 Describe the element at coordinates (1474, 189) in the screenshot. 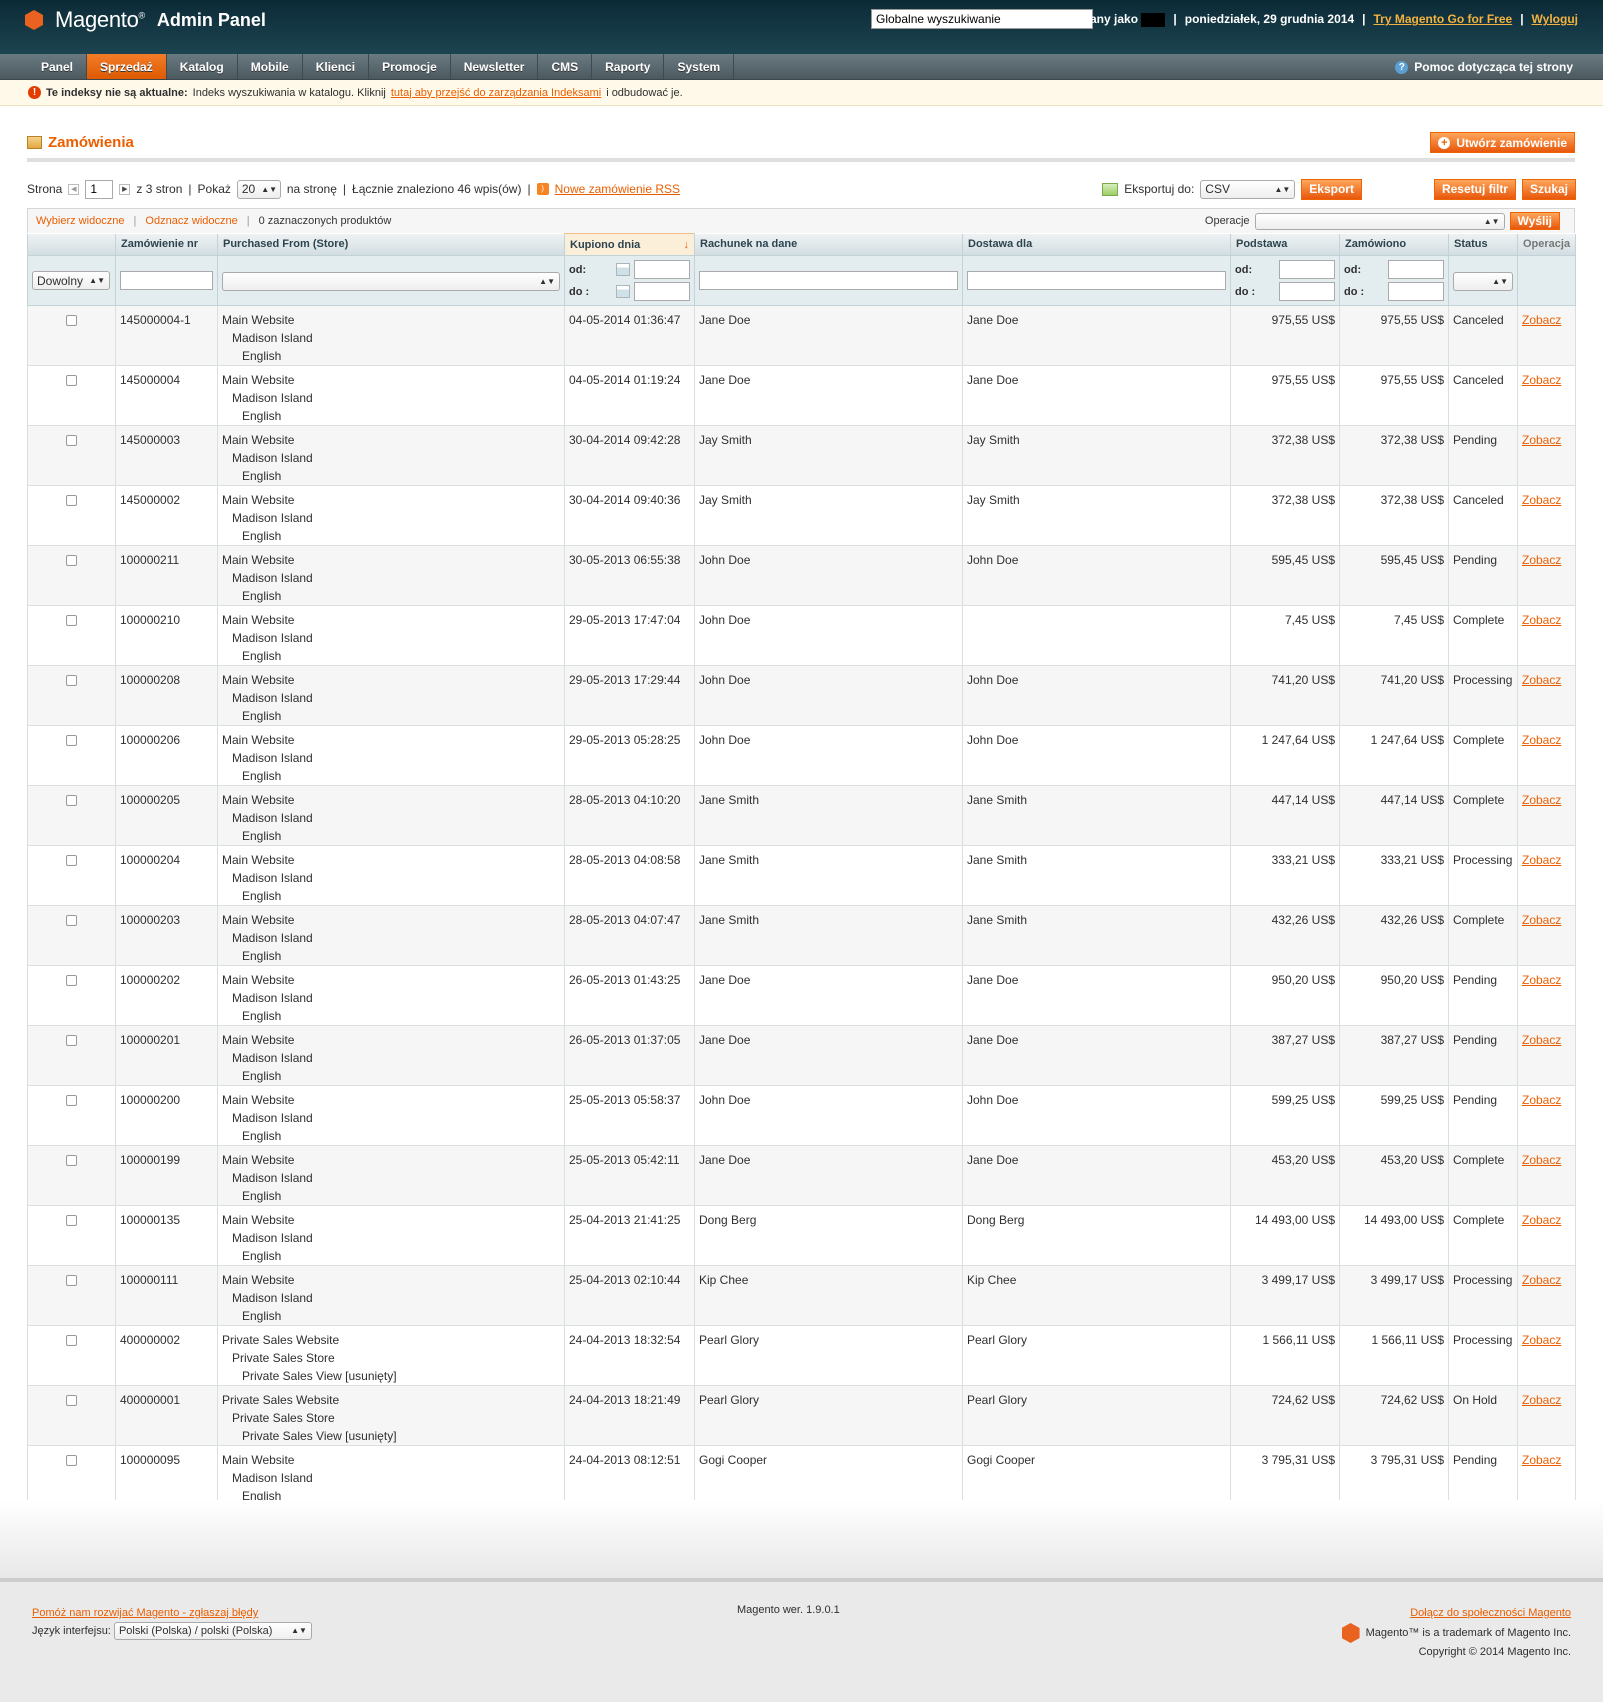

I see `reset-filter-button: Resetuj filtr` at that location.